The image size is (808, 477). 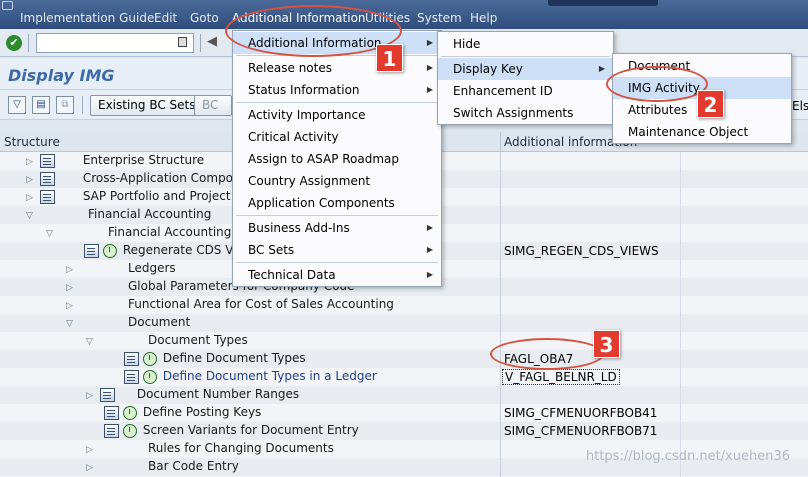 I want to click on page-title: Display IMG, so click(x=61, y=75).